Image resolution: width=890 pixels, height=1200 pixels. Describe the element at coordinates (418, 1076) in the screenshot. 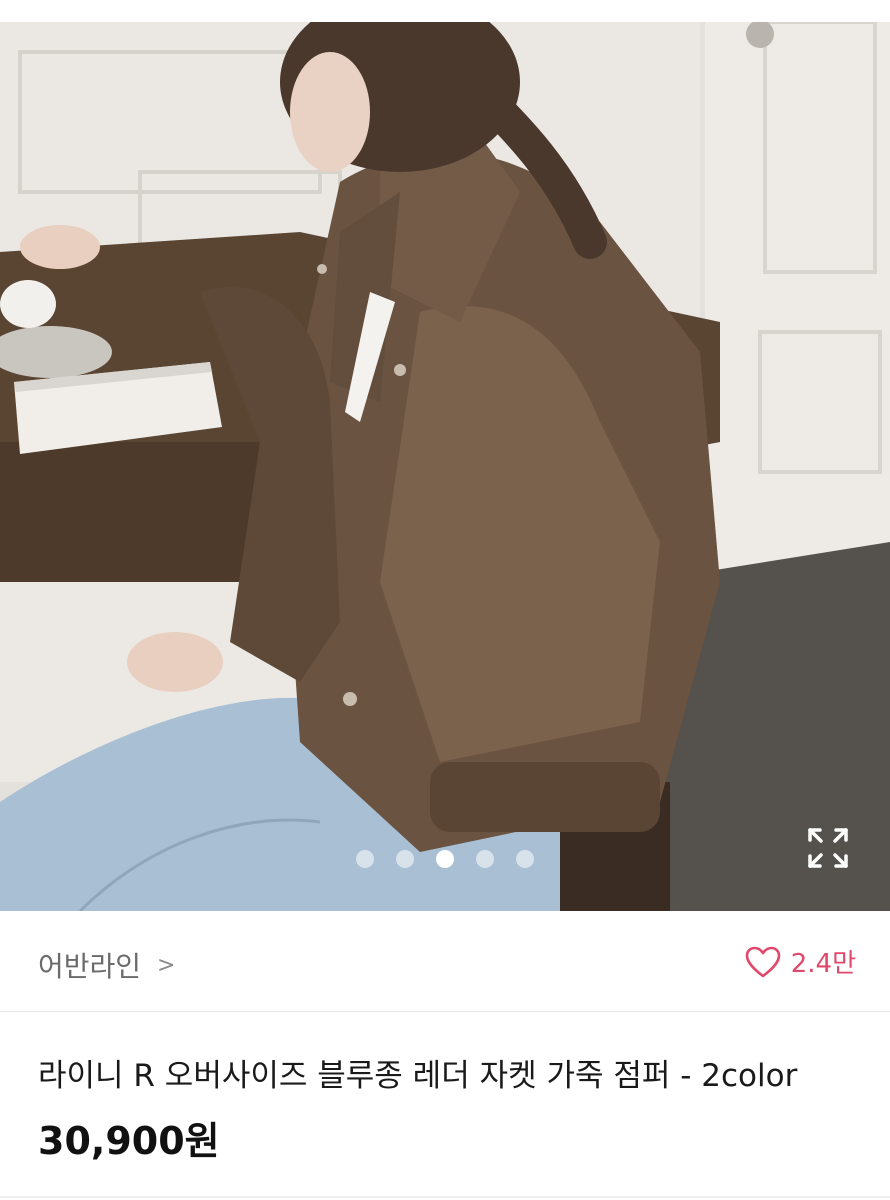

I see `product-title: 라이니 R 오버사이즈 블루종 레더 자켓 가죽 점퍼 - 2color` at that location.